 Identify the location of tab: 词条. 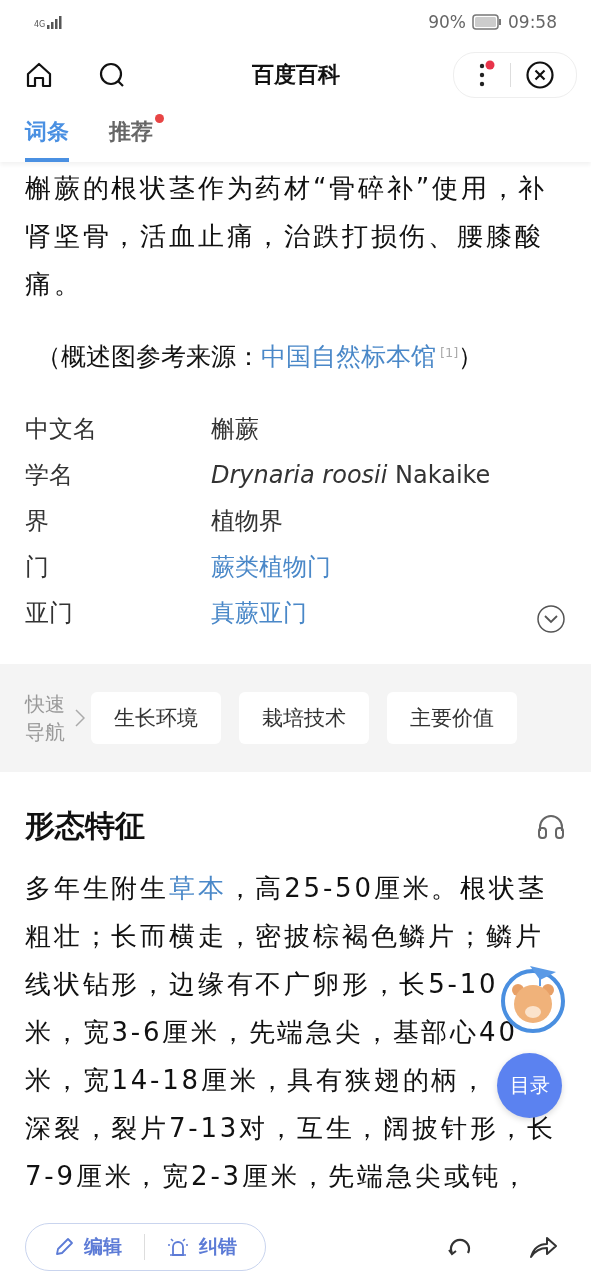
(47, 134).